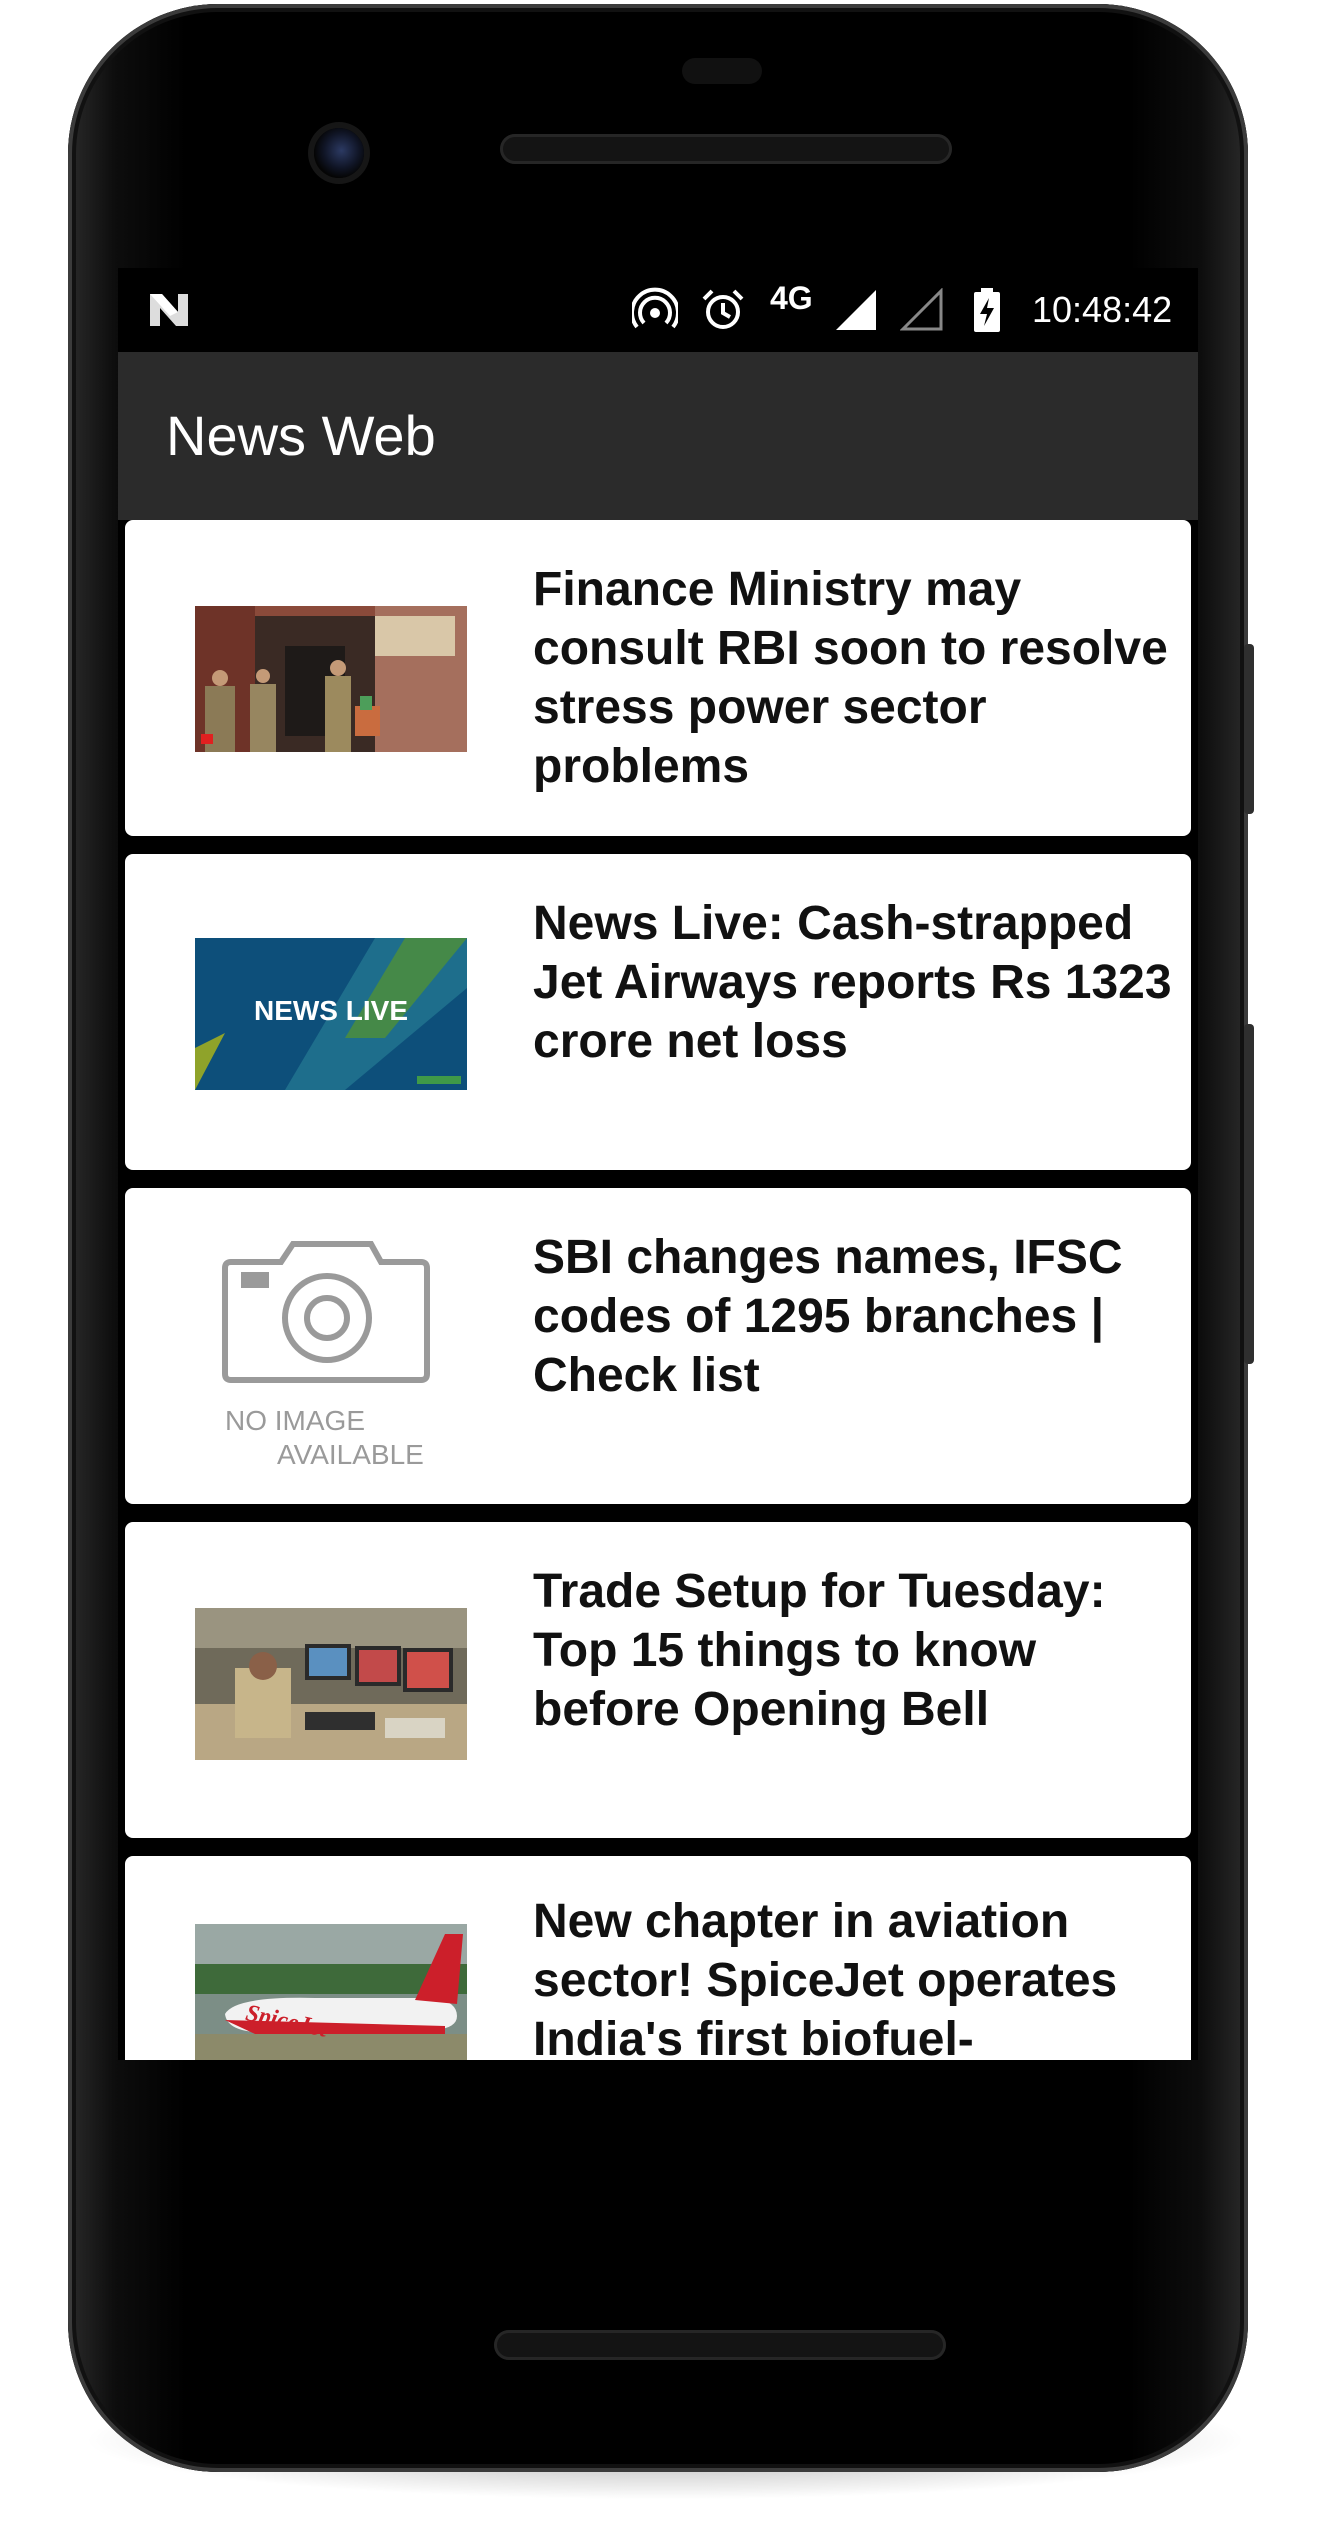 The height and width of the screenshot is (2532, 1330). Describe the element at coordinates (171, 310) in the screenshot. I see `notification-n-icon` at that location.